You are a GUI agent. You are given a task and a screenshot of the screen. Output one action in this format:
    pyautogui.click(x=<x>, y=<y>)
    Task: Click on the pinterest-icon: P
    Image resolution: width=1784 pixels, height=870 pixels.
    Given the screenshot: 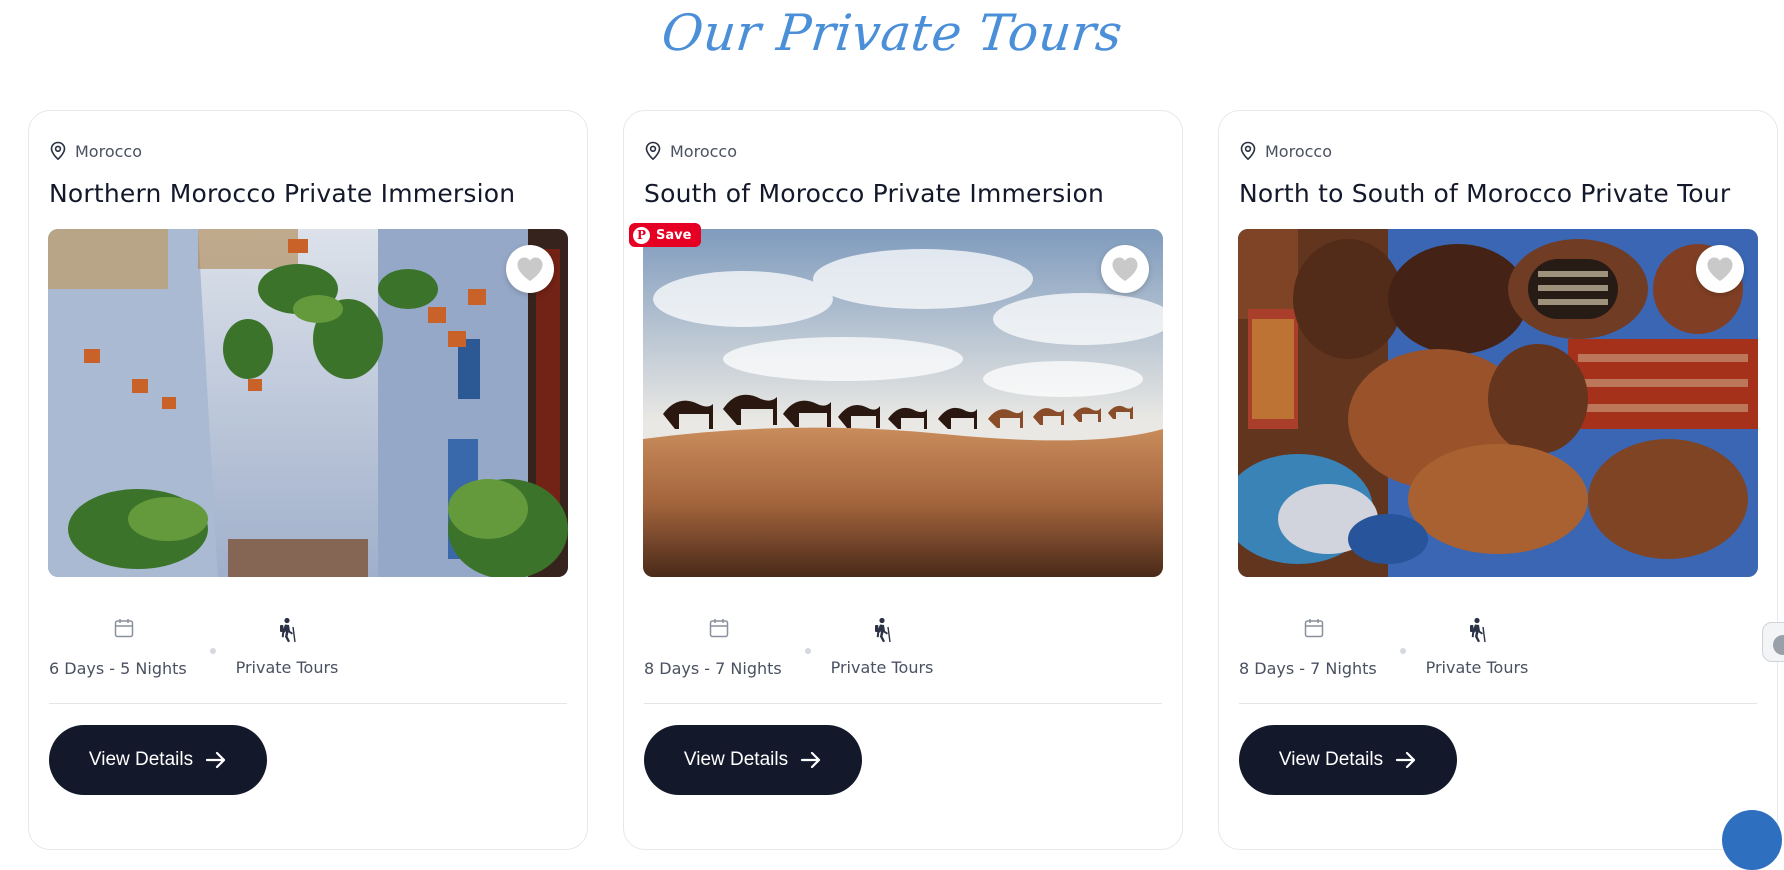 What is the action you would take?
    pyautogui.click(x=641, y=235)
    